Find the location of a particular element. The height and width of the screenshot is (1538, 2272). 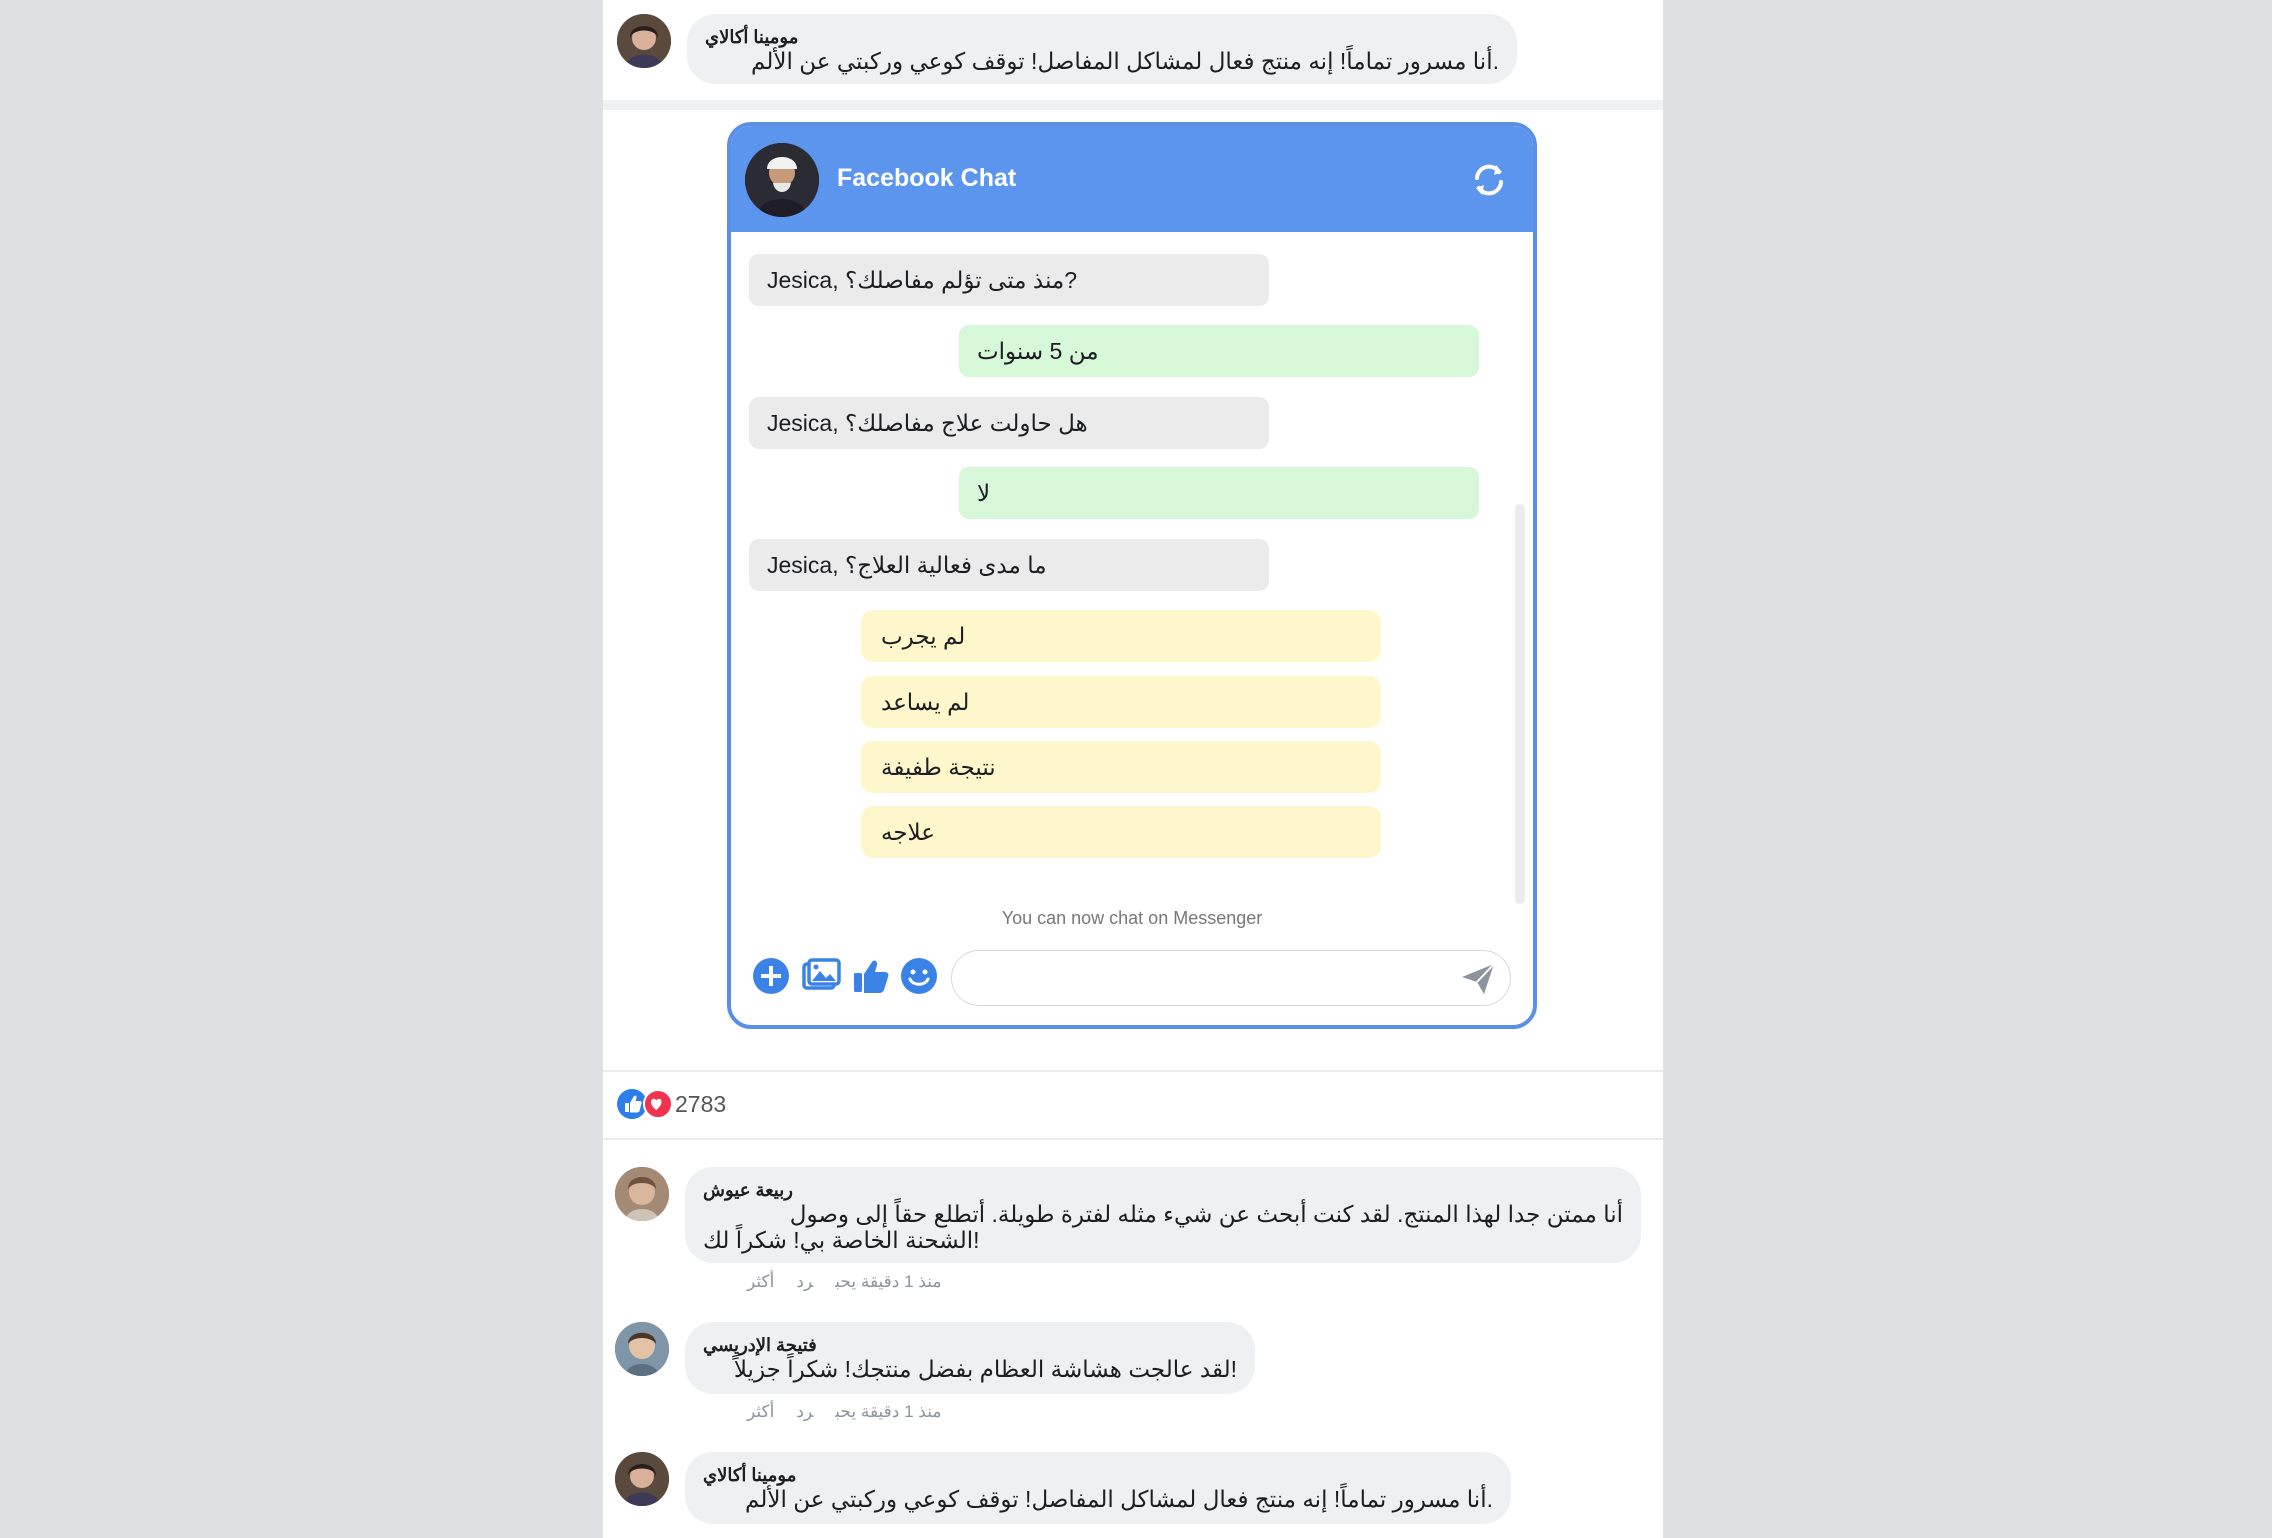

send-icon is located at coordinates (1478, 979).